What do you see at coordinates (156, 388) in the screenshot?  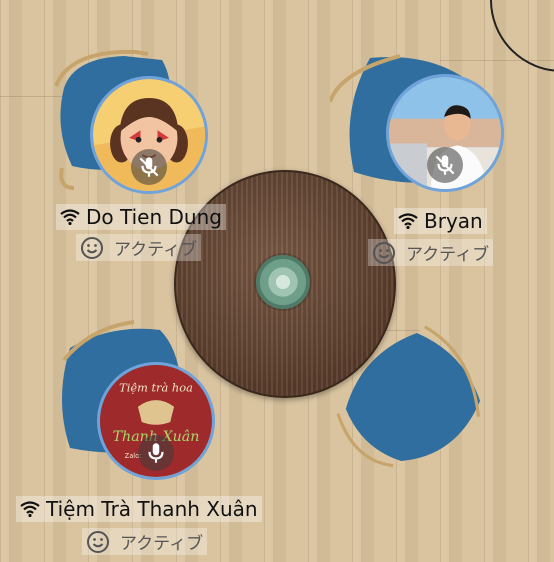 I see `logo-text-line1: Tiệm trà hoa` at bounding box center [156, 388].